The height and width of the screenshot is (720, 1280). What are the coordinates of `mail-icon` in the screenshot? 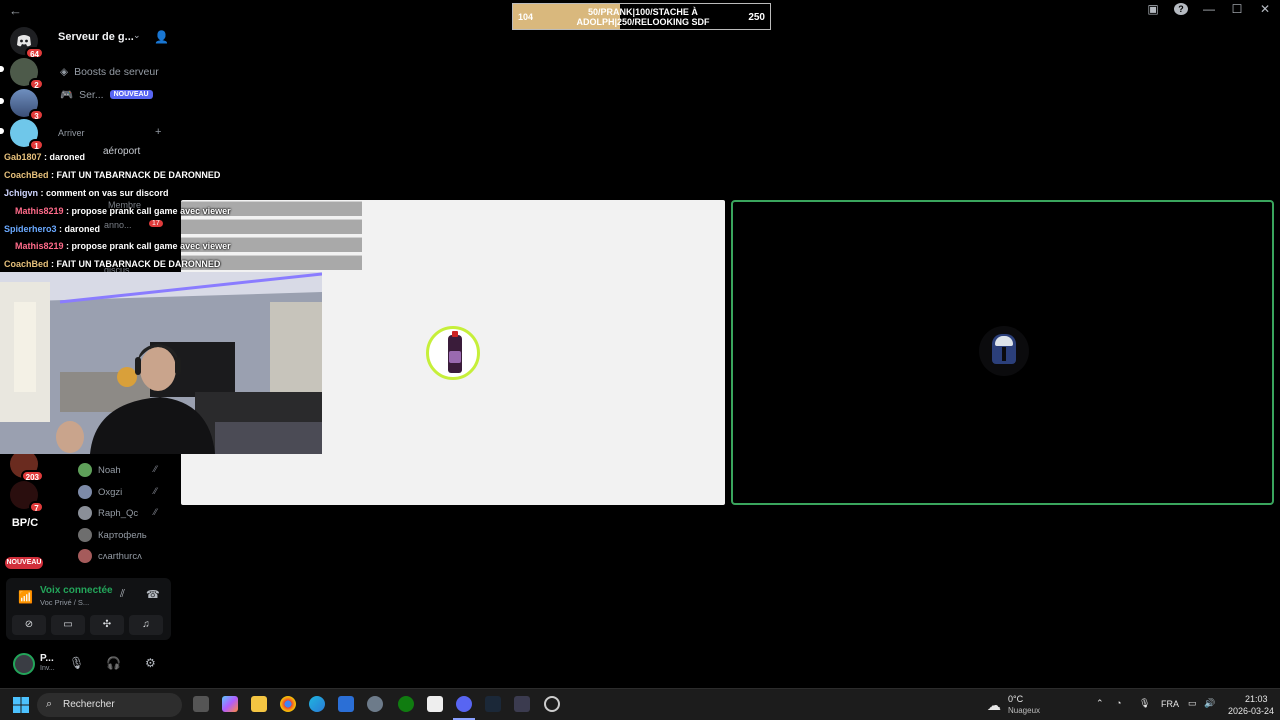 It's located at (346, 704).